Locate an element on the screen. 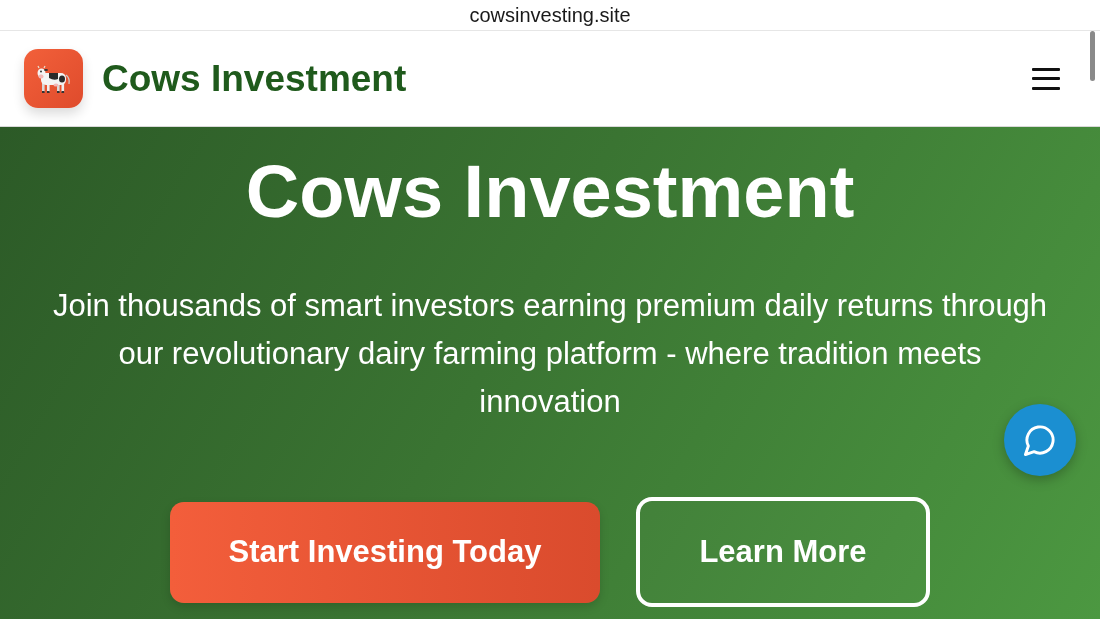  learn-more-button: Learn More is located at coordinates (783, 552).